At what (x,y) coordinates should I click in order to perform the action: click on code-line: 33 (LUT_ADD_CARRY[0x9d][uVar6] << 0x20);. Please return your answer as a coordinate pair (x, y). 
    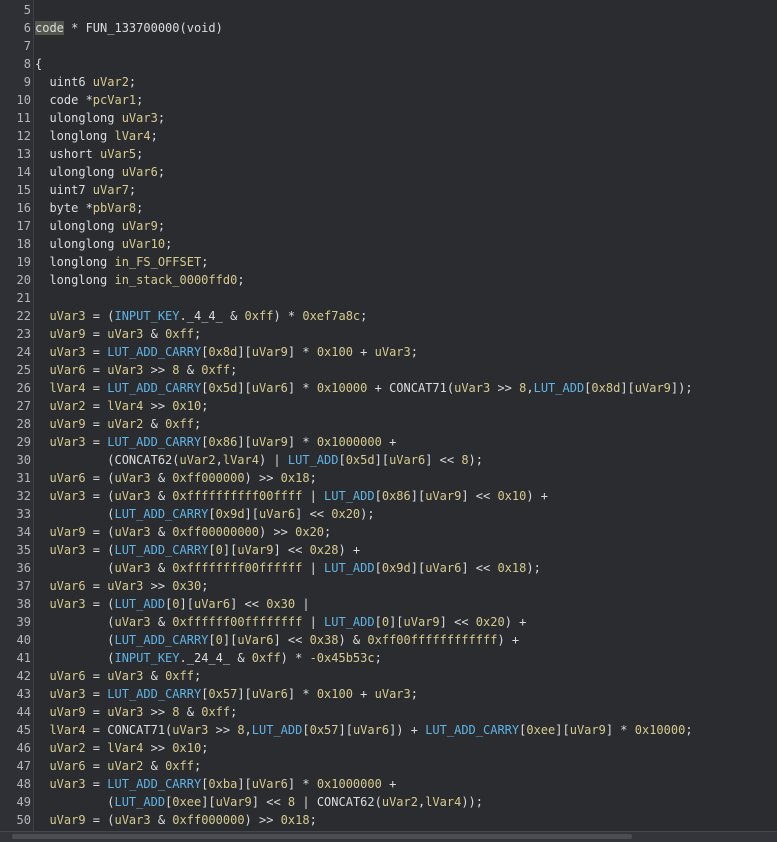
    Looking at the image, I should click on (388, 514).